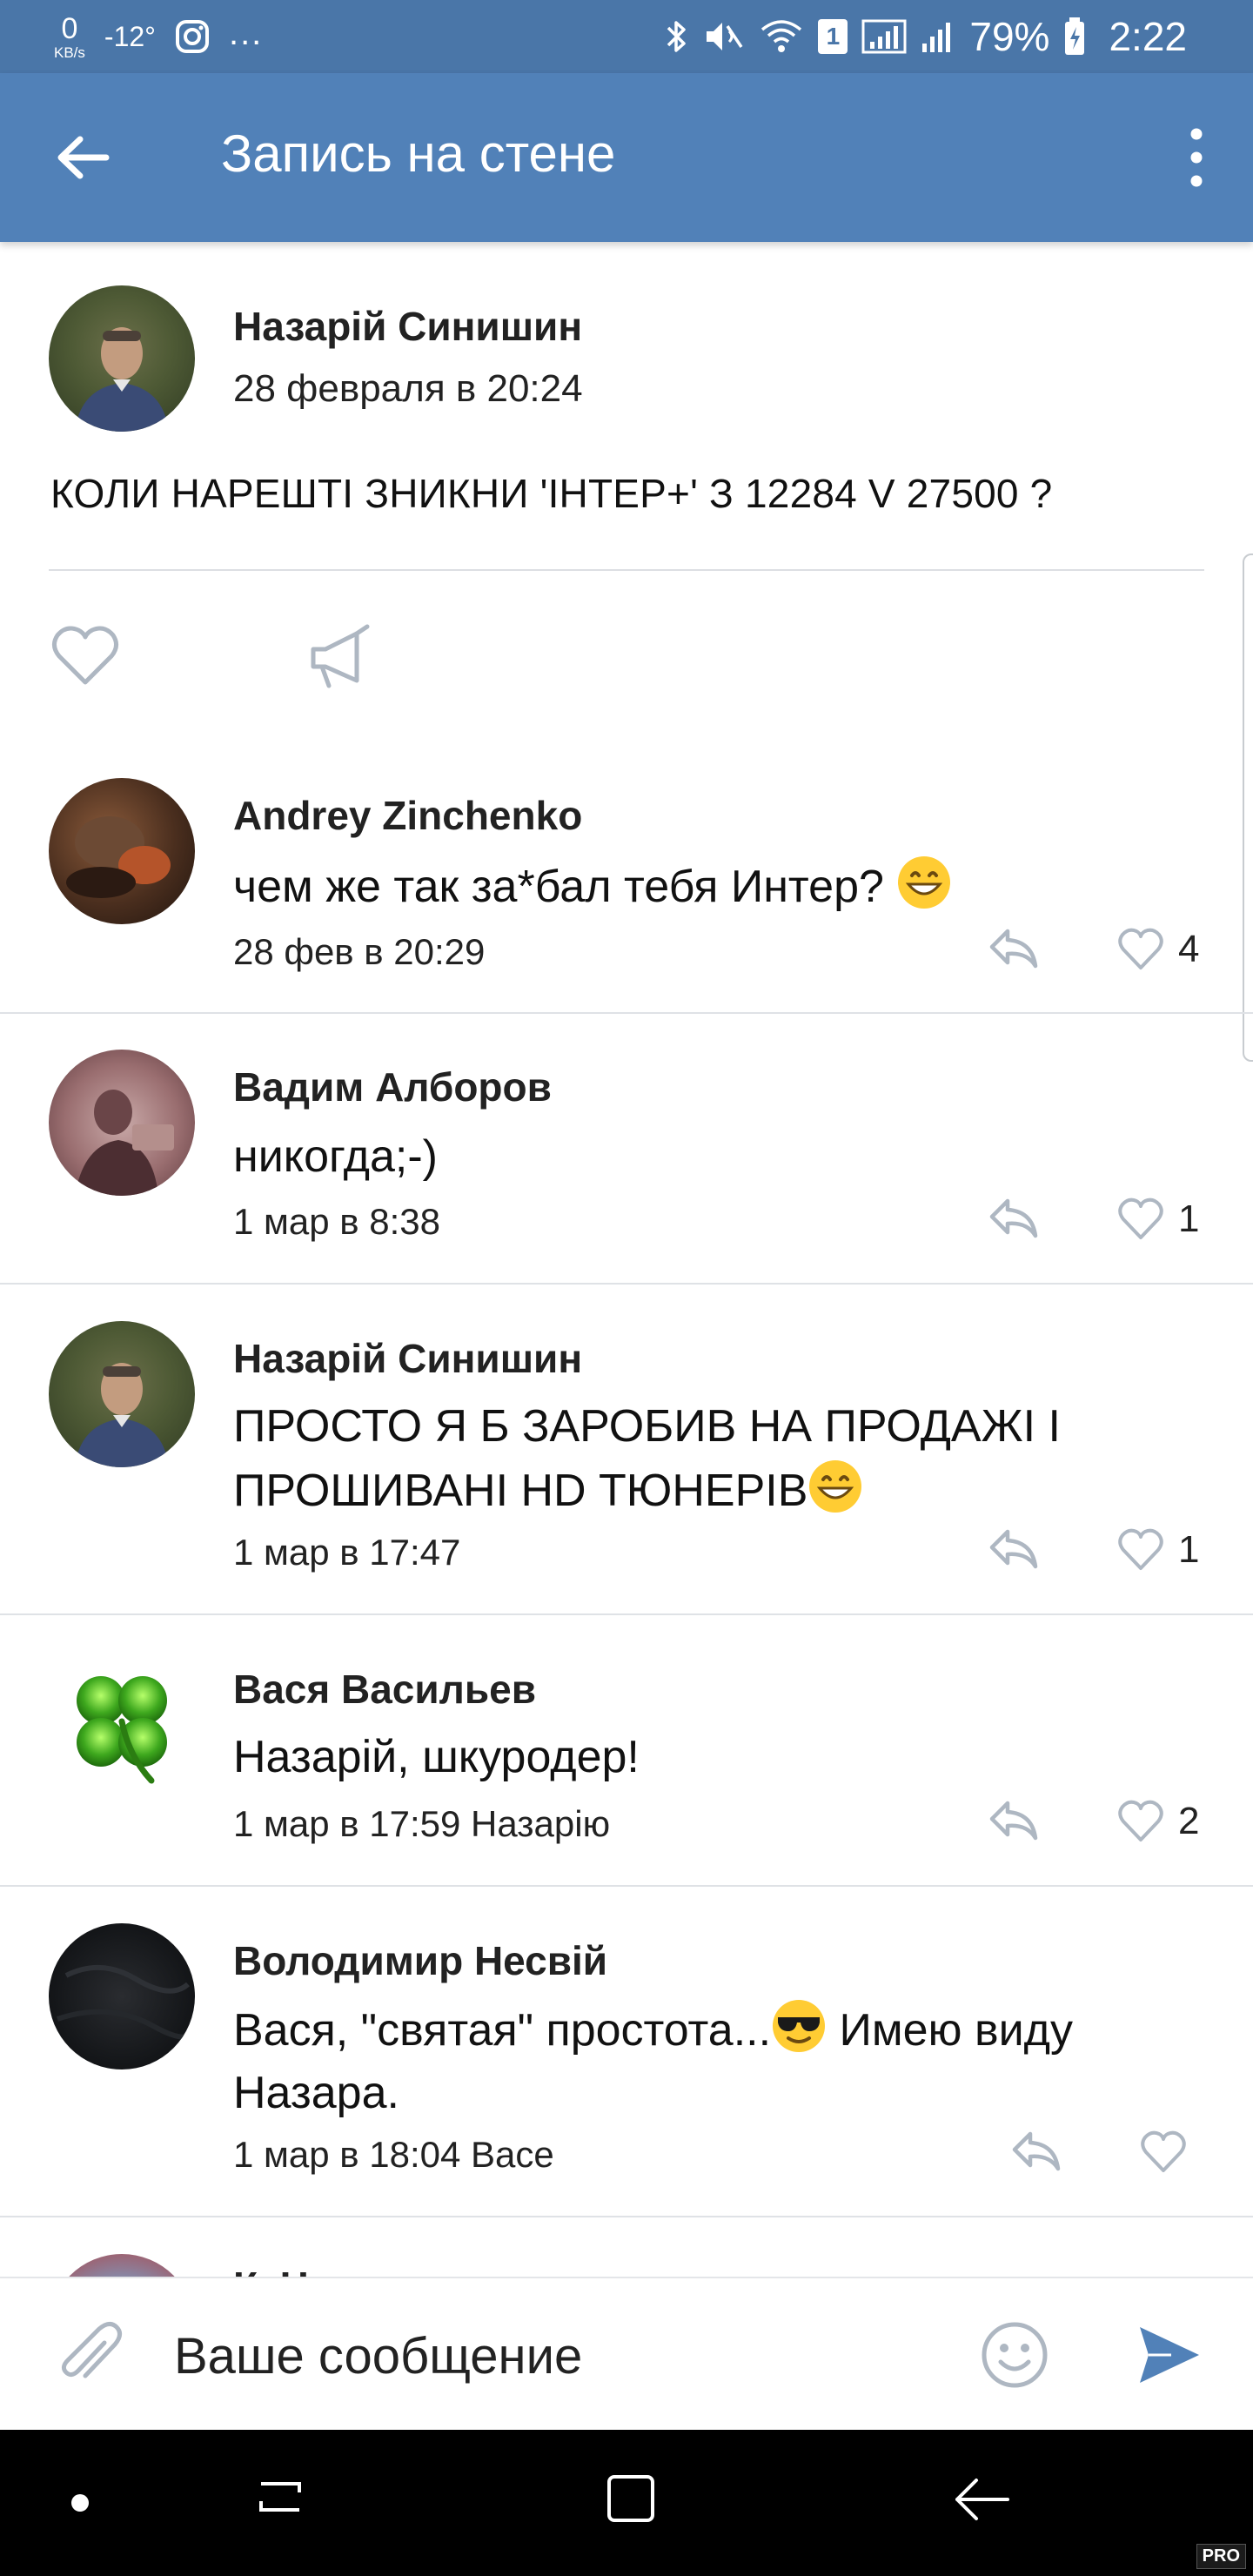  Describe the element at coordinates (69, 28) in the screenshot. I see `network-speed-value: 0` at that location.